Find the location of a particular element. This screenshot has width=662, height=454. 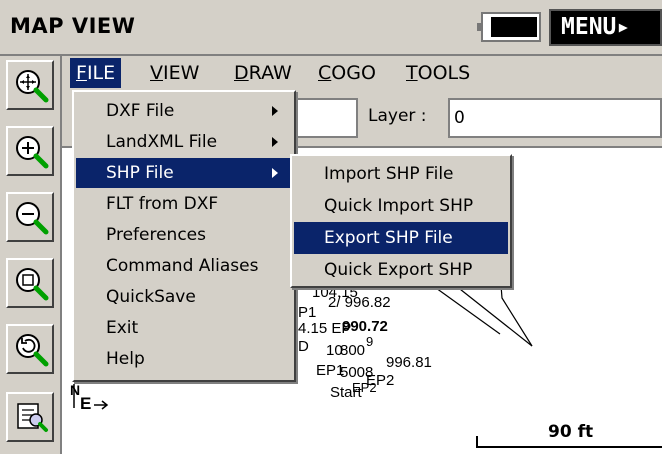

title-bar: MAP VIEW MENU▸ is located at coordinates (331, 28).